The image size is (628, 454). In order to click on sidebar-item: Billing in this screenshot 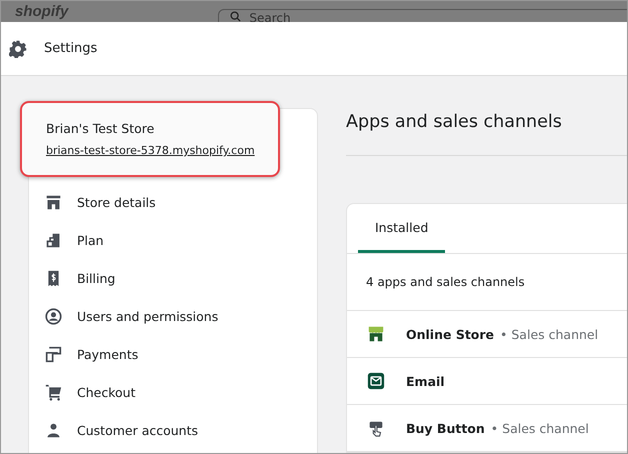, I will do `click(173, 278)`.